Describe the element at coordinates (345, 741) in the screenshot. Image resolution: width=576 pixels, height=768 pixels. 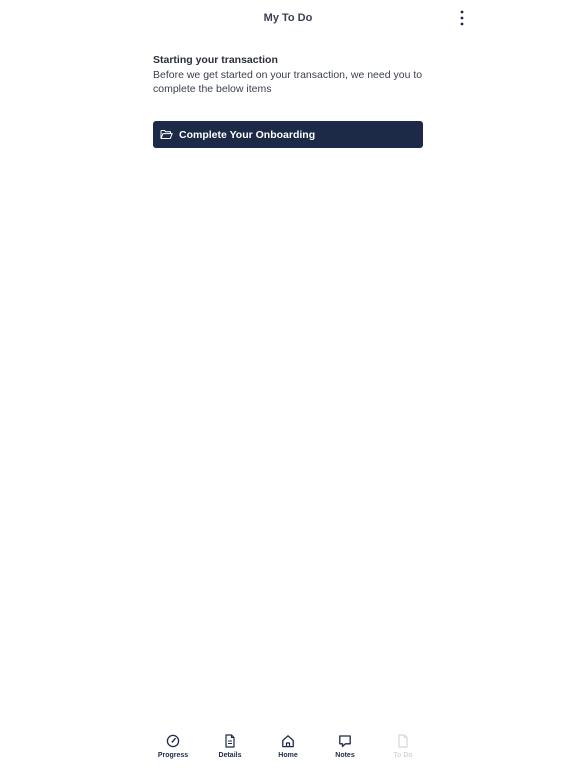
I see `chat-bubble-icon` at that location.